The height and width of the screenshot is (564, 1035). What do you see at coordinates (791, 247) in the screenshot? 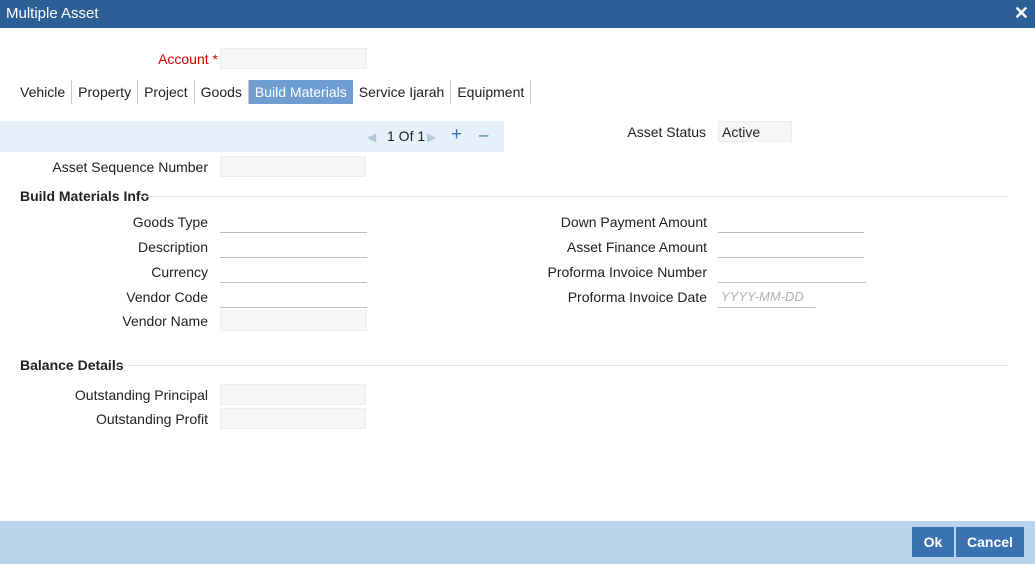
I see `asset-finance-input` at bounding box center [791, 247].